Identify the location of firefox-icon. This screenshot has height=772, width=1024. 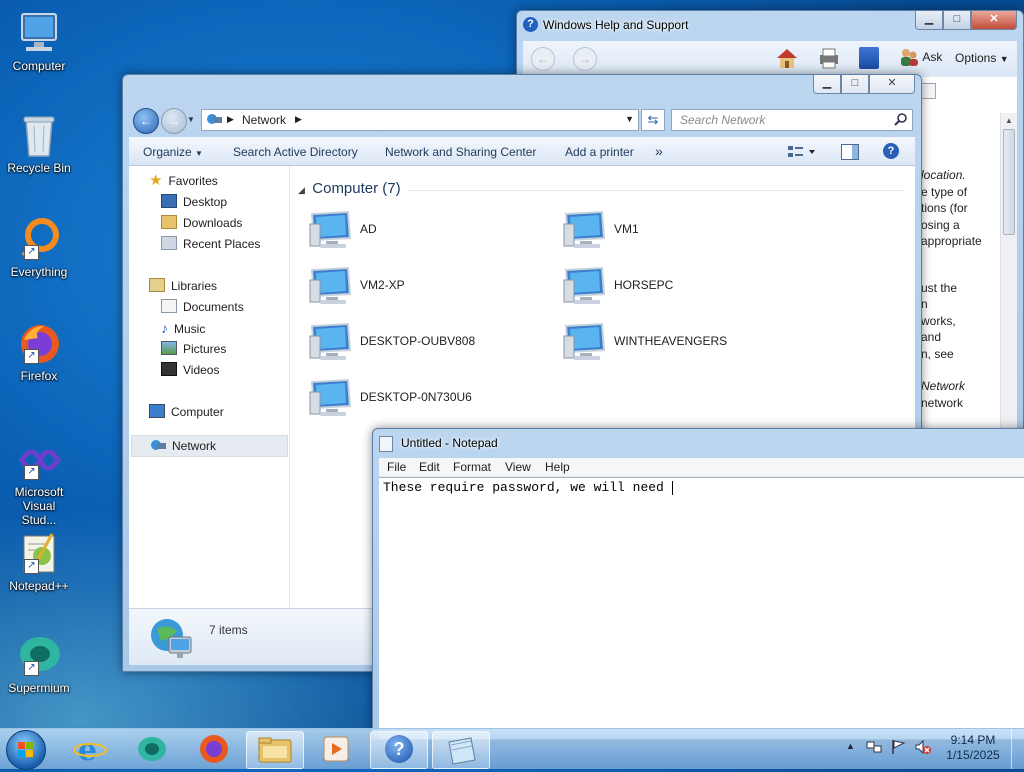
(214, 749).